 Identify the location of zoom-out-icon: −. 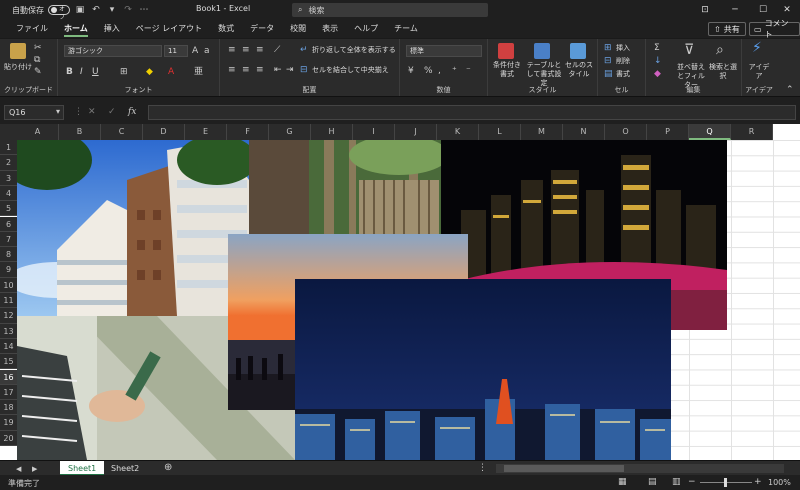
(692, 482).